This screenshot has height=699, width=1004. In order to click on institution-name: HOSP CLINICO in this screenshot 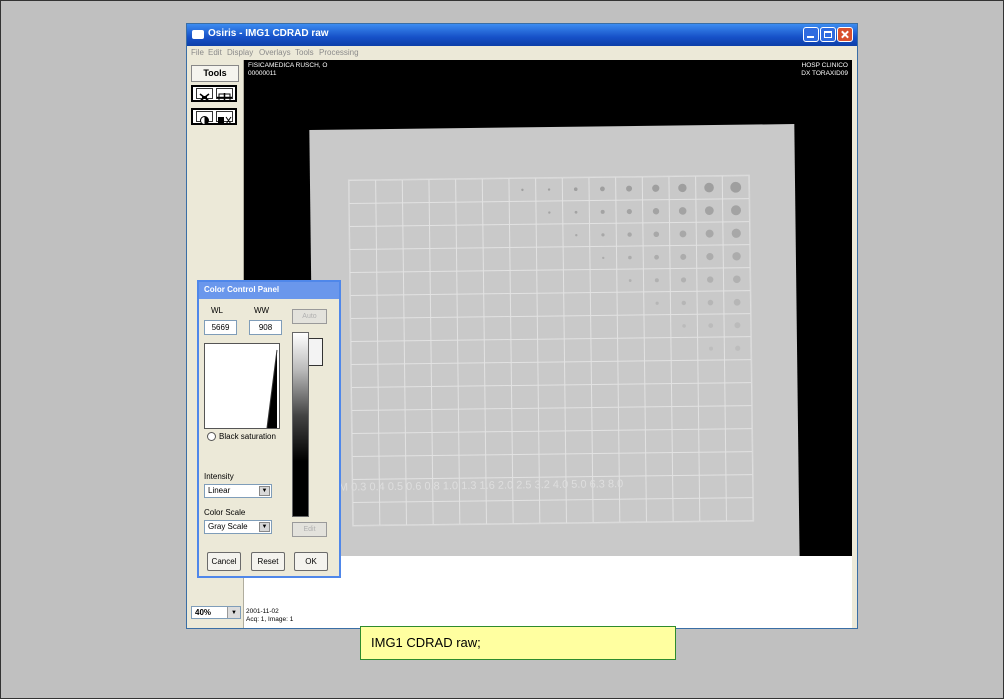, I will do `click(824, 65)`.